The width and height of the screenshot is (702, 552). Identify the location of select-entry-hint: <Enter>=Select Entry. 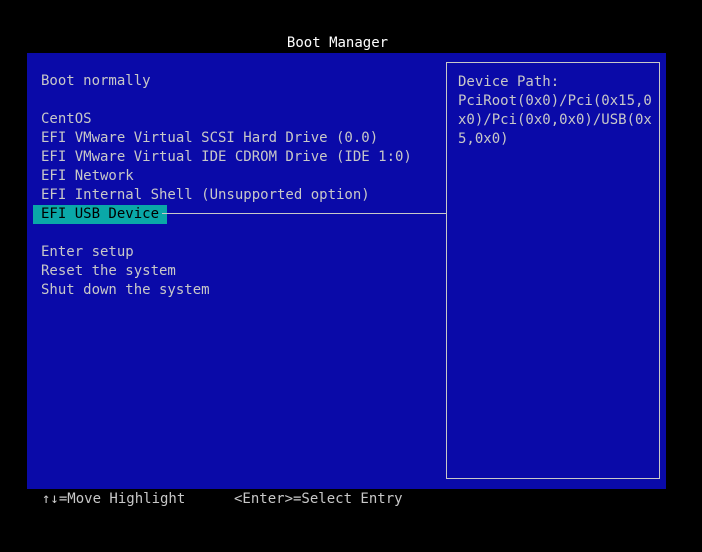
(318, 499).